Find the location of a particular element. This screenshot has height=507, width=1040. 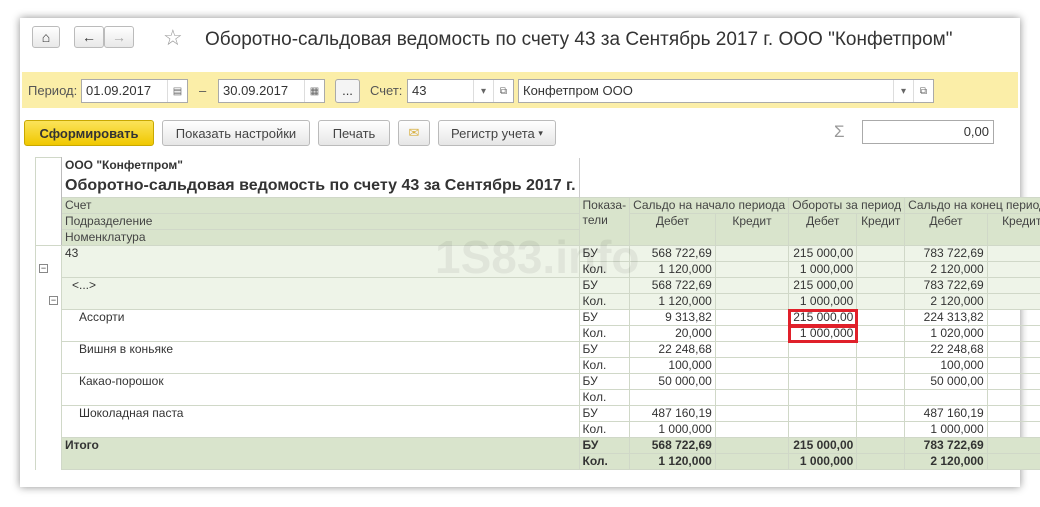

row-name: Ассорти is located at coordinates (320, 325).